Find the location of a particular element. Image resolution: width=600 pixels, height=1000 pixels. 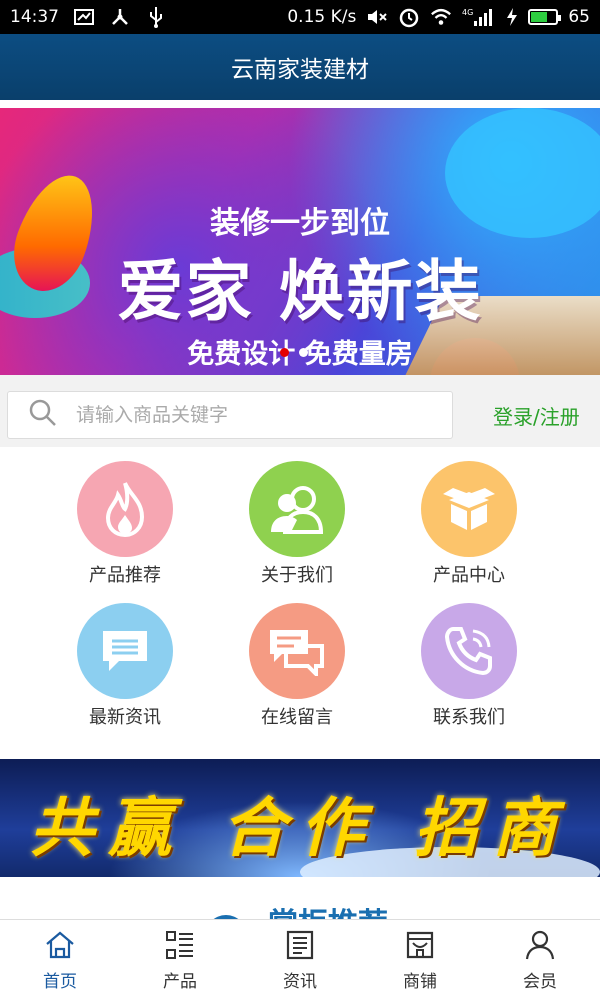

carousel-indicator is located at coordinates (294, 352).